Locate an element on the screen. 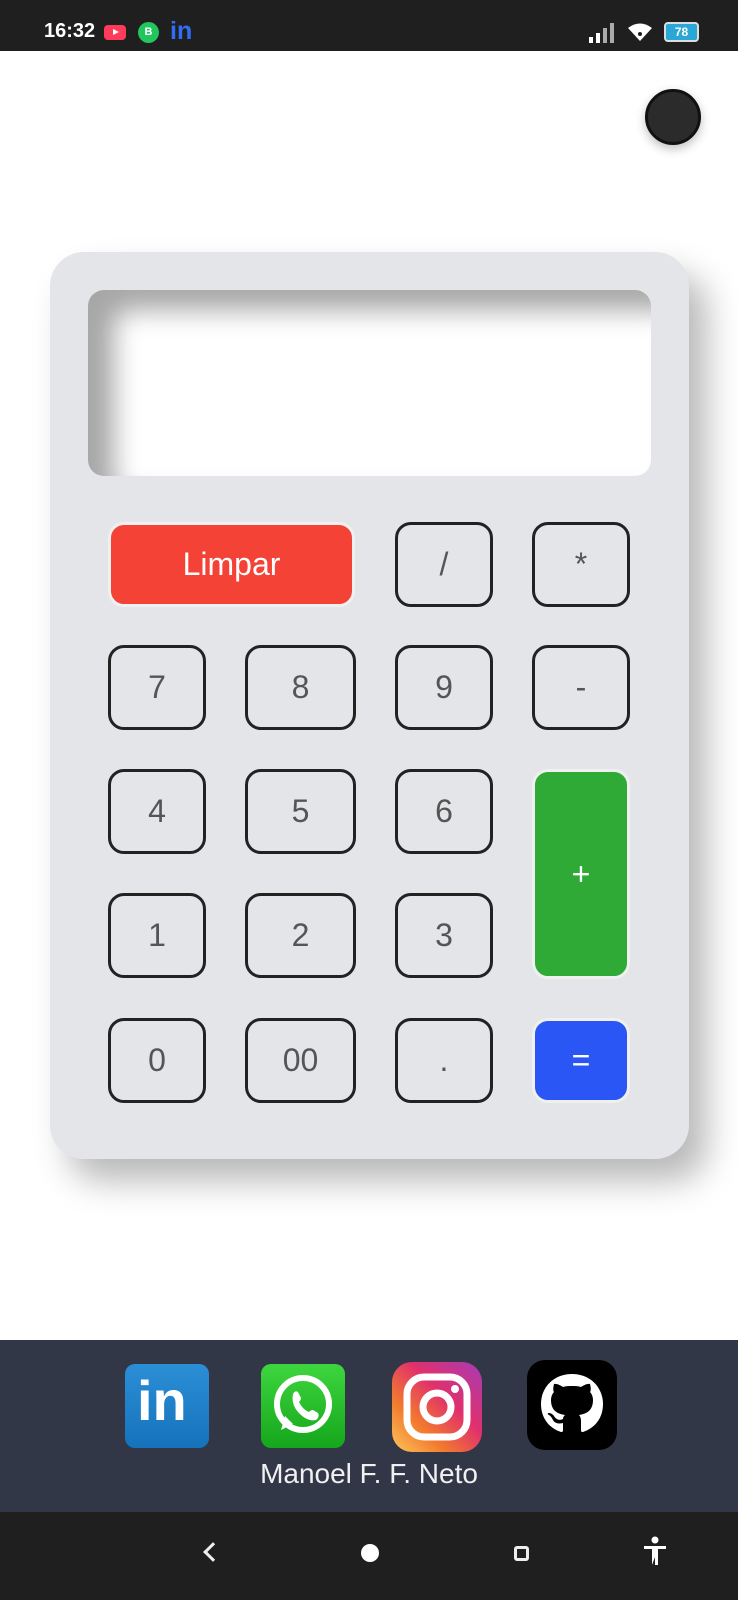 Image resolution: width=738 pixels, height=1600 pixels. instagram-icon is located at coordinates (437, 1407).